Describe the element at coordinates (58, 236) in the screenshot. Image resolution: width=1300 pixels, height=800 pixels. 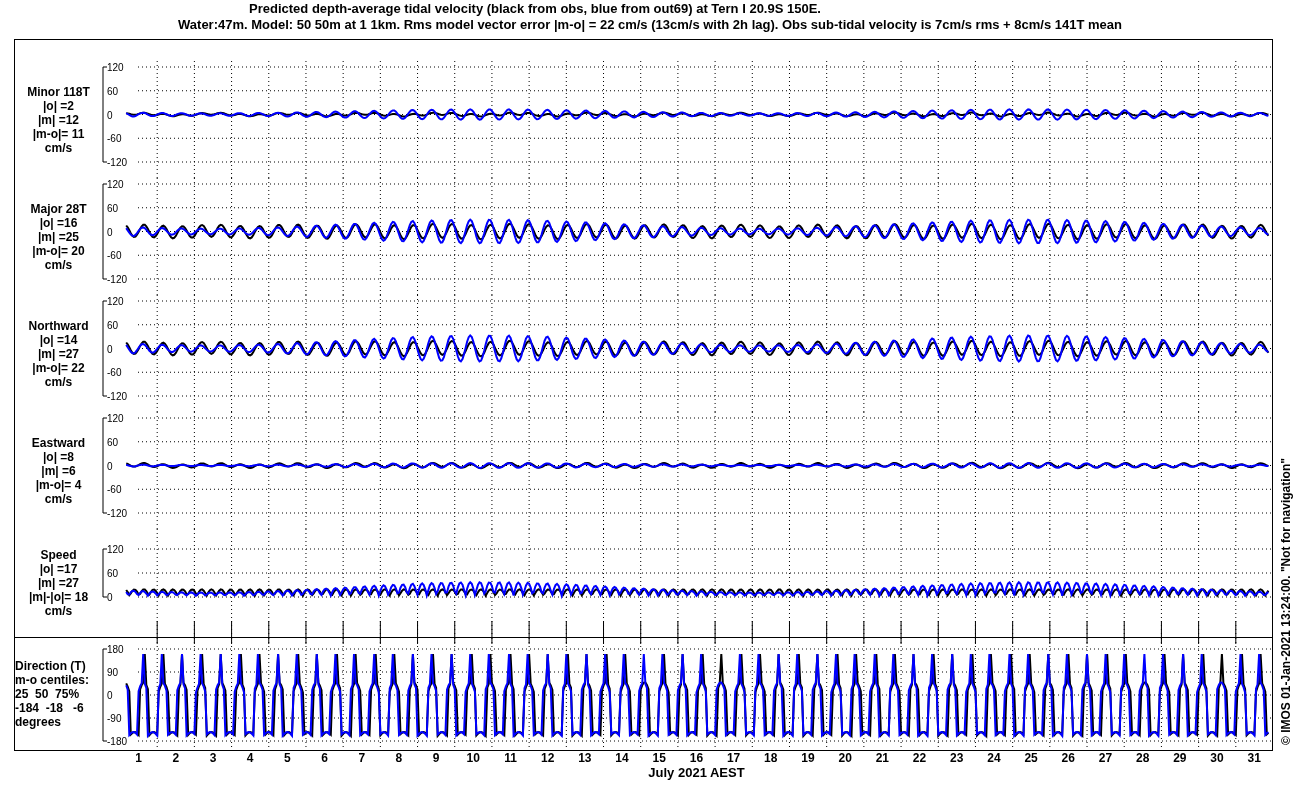
I see `panel-stat: |m| =25` at that location.